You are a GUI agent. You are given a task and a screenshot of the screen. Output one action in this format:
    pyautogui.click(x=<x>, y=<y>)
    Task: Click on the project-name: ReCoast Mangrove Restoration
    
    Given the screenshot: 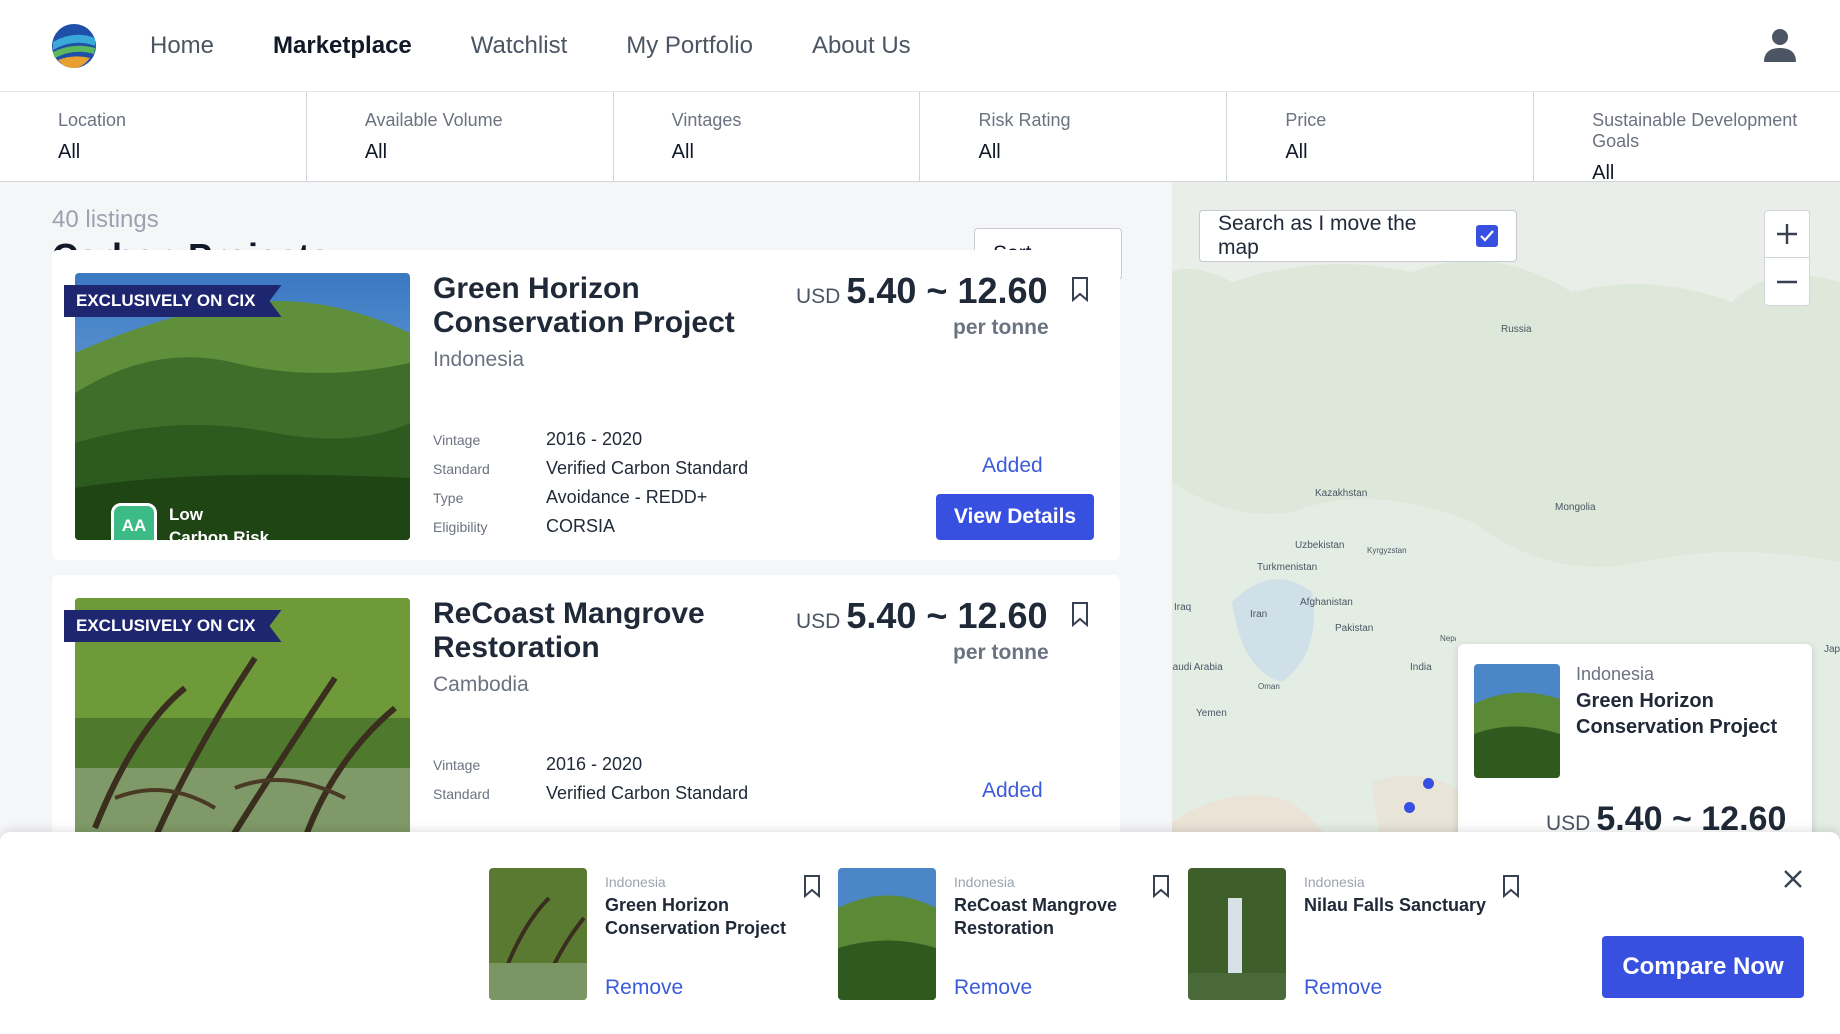 What is the action you would take?
    pyautogui.click(x=598, y=631)
    